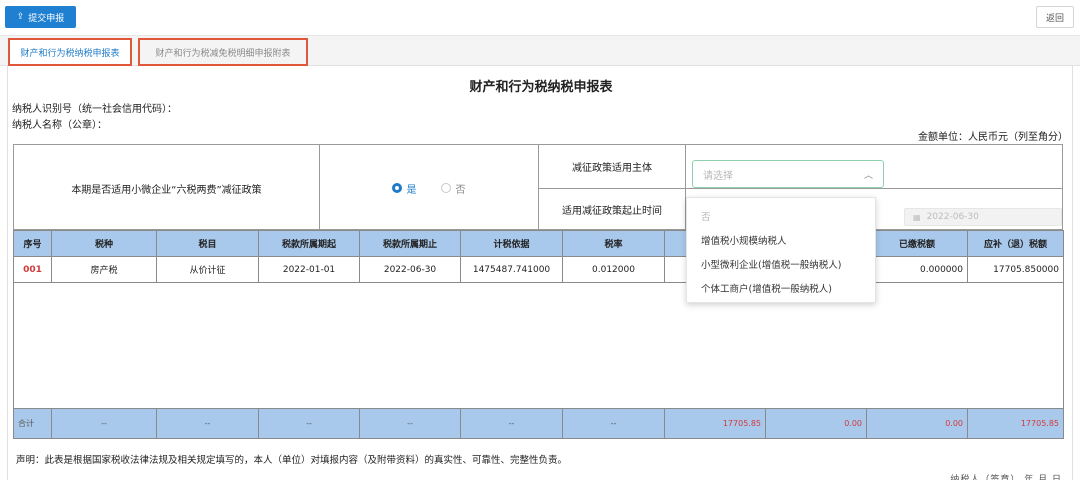 The height and width of the screenshot is (480, 1080). Describe the element at coordinates (104, 269) in the screenshot. I see `cell-tax-type: 房产税` at that location.